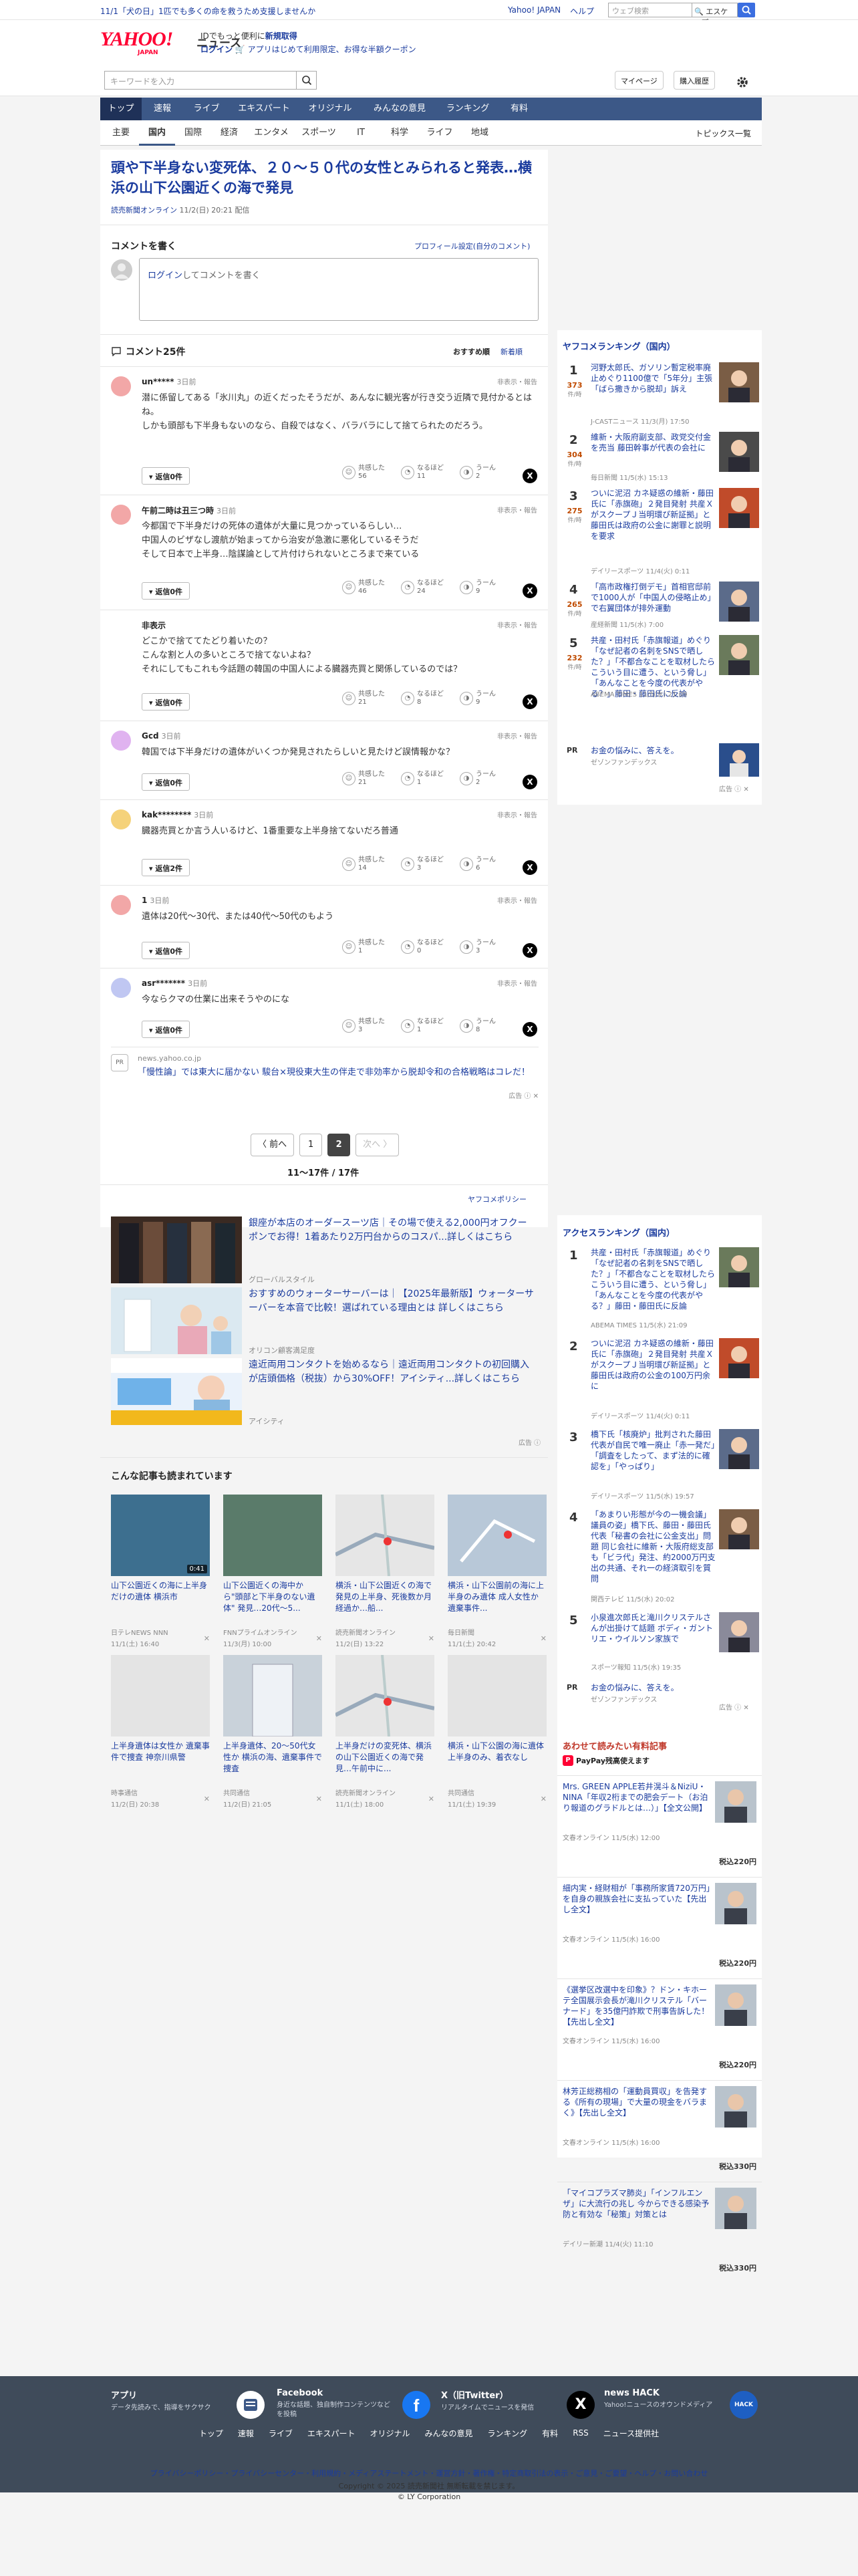  Describe the element at coordinates (422, 779) in the screenshot. I see `reaction-understand-button: ◔ なるほど 1` at that location.